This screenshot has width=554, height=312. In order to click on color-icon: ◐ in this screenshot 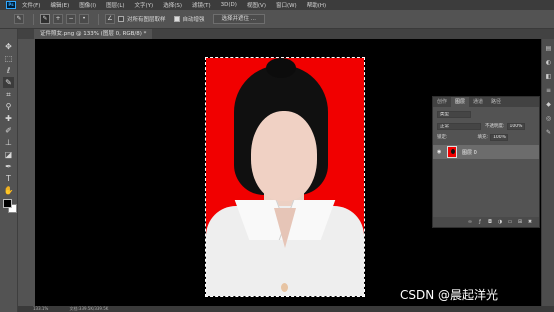, I will do `click(548, 62)`.